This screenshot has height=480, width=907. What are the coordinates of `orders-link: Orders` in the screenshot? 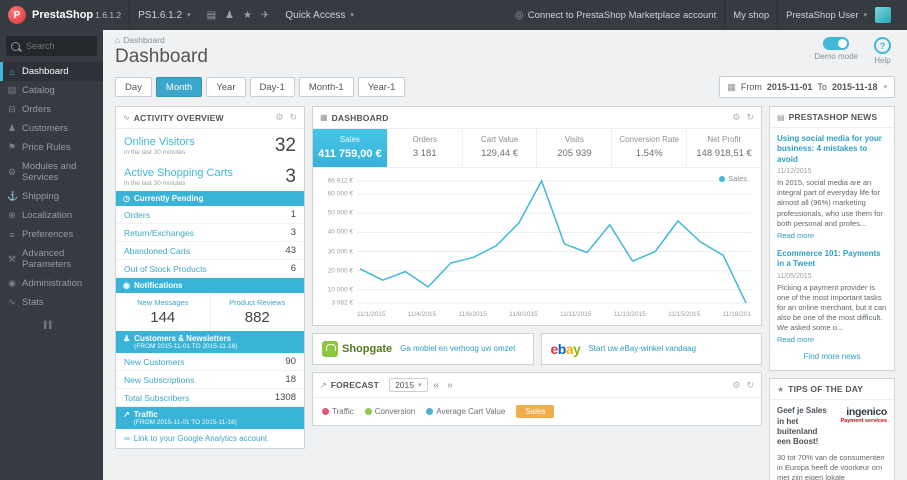 It's located at (137, 215).